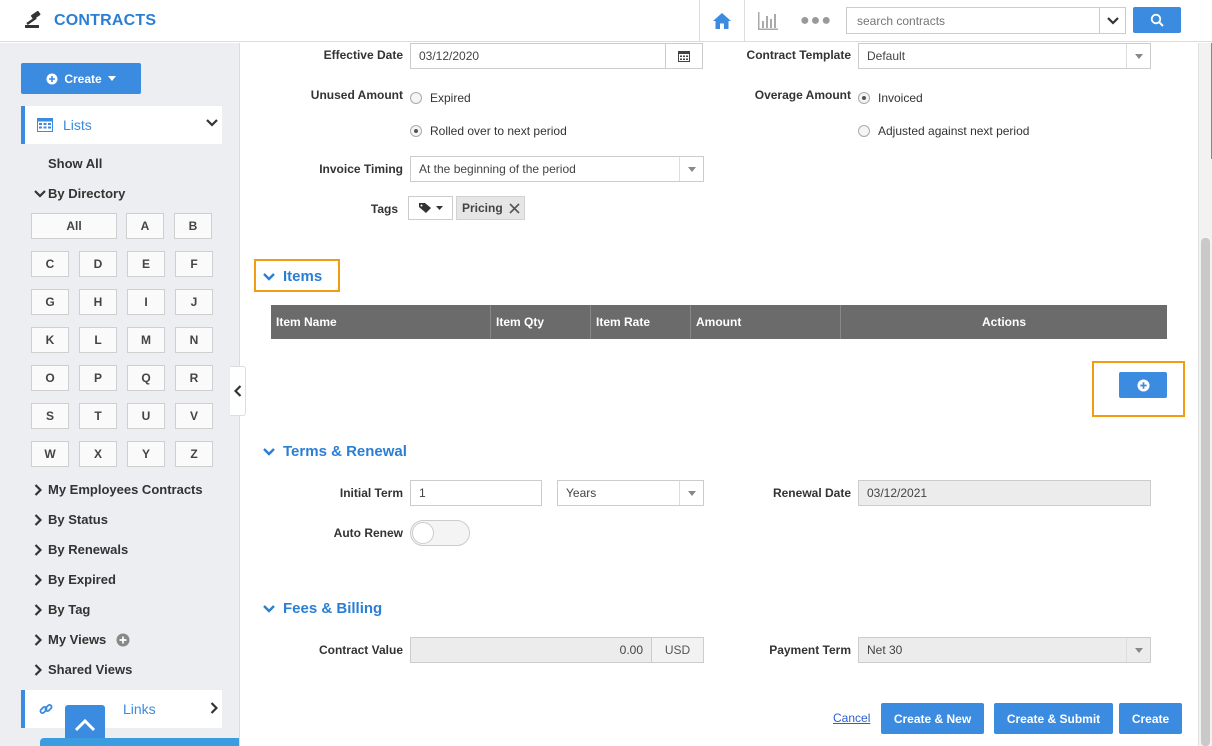  I want to click on fees-section-toggle: Fees & Billing, so click(322, 608).